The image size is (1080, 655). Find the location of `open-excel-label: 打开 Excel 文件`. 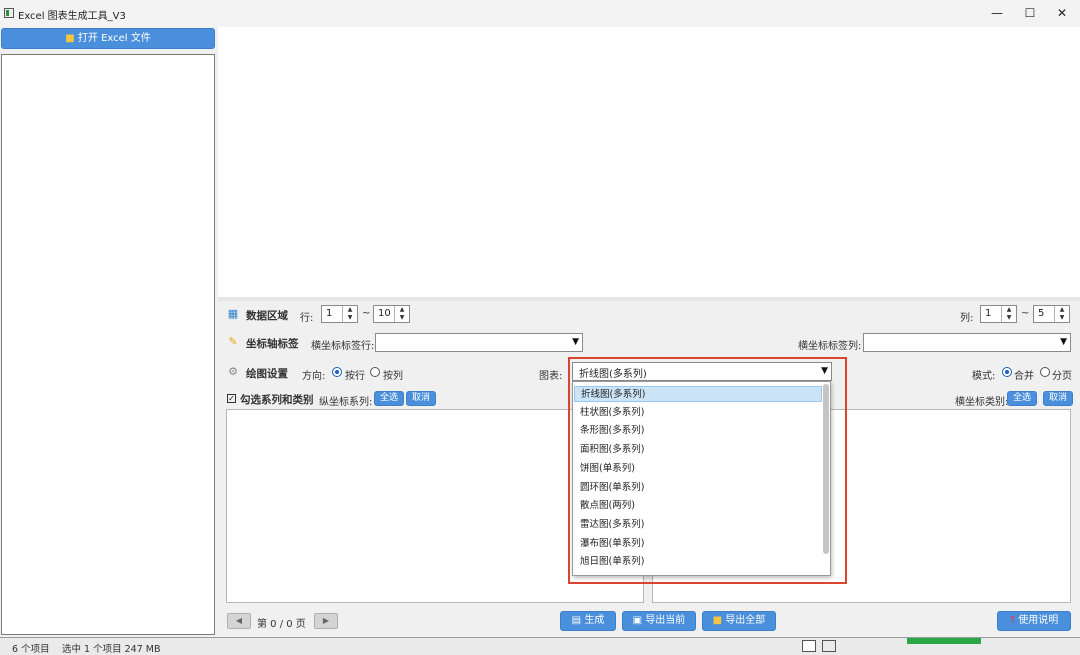

open-excel-label: 打开 Excel 文件 is located at coordinates (114, 38).